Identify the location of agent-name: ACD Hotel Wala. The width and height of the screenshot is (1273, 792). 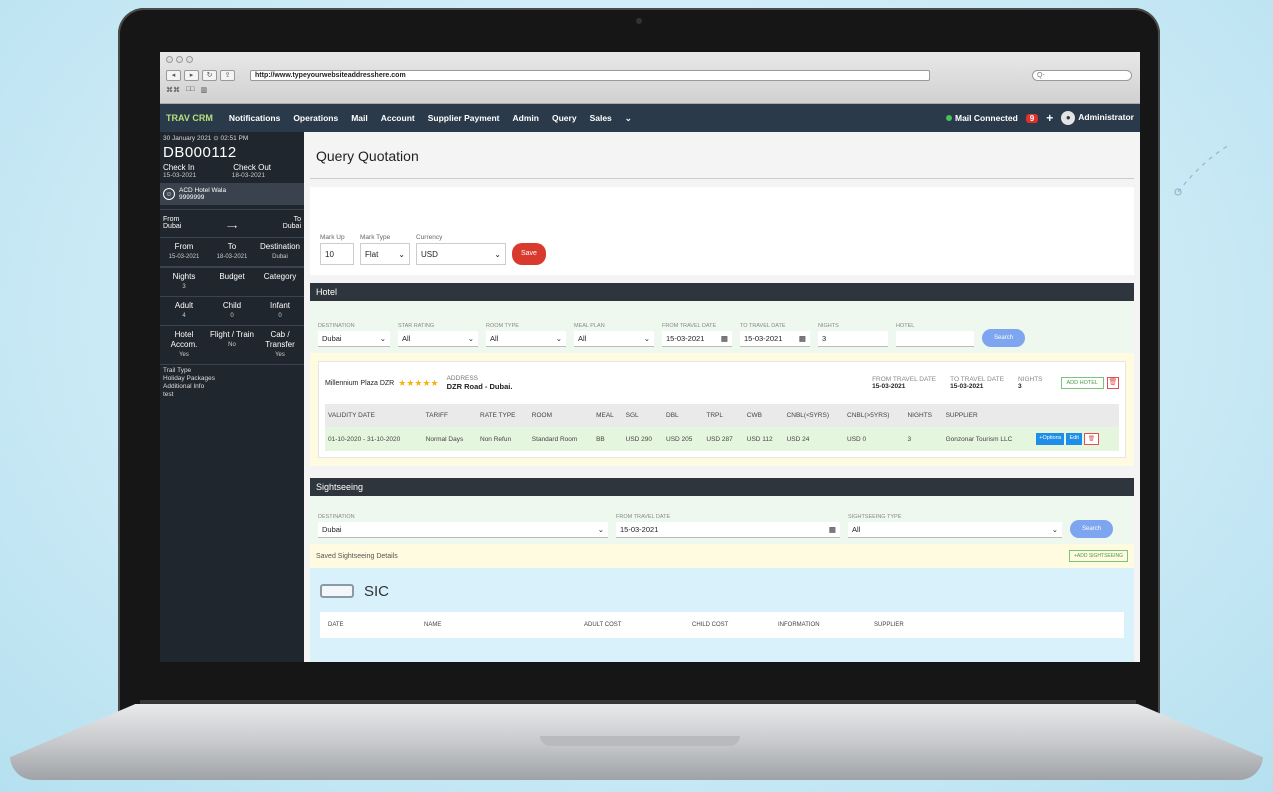
(203, 190).